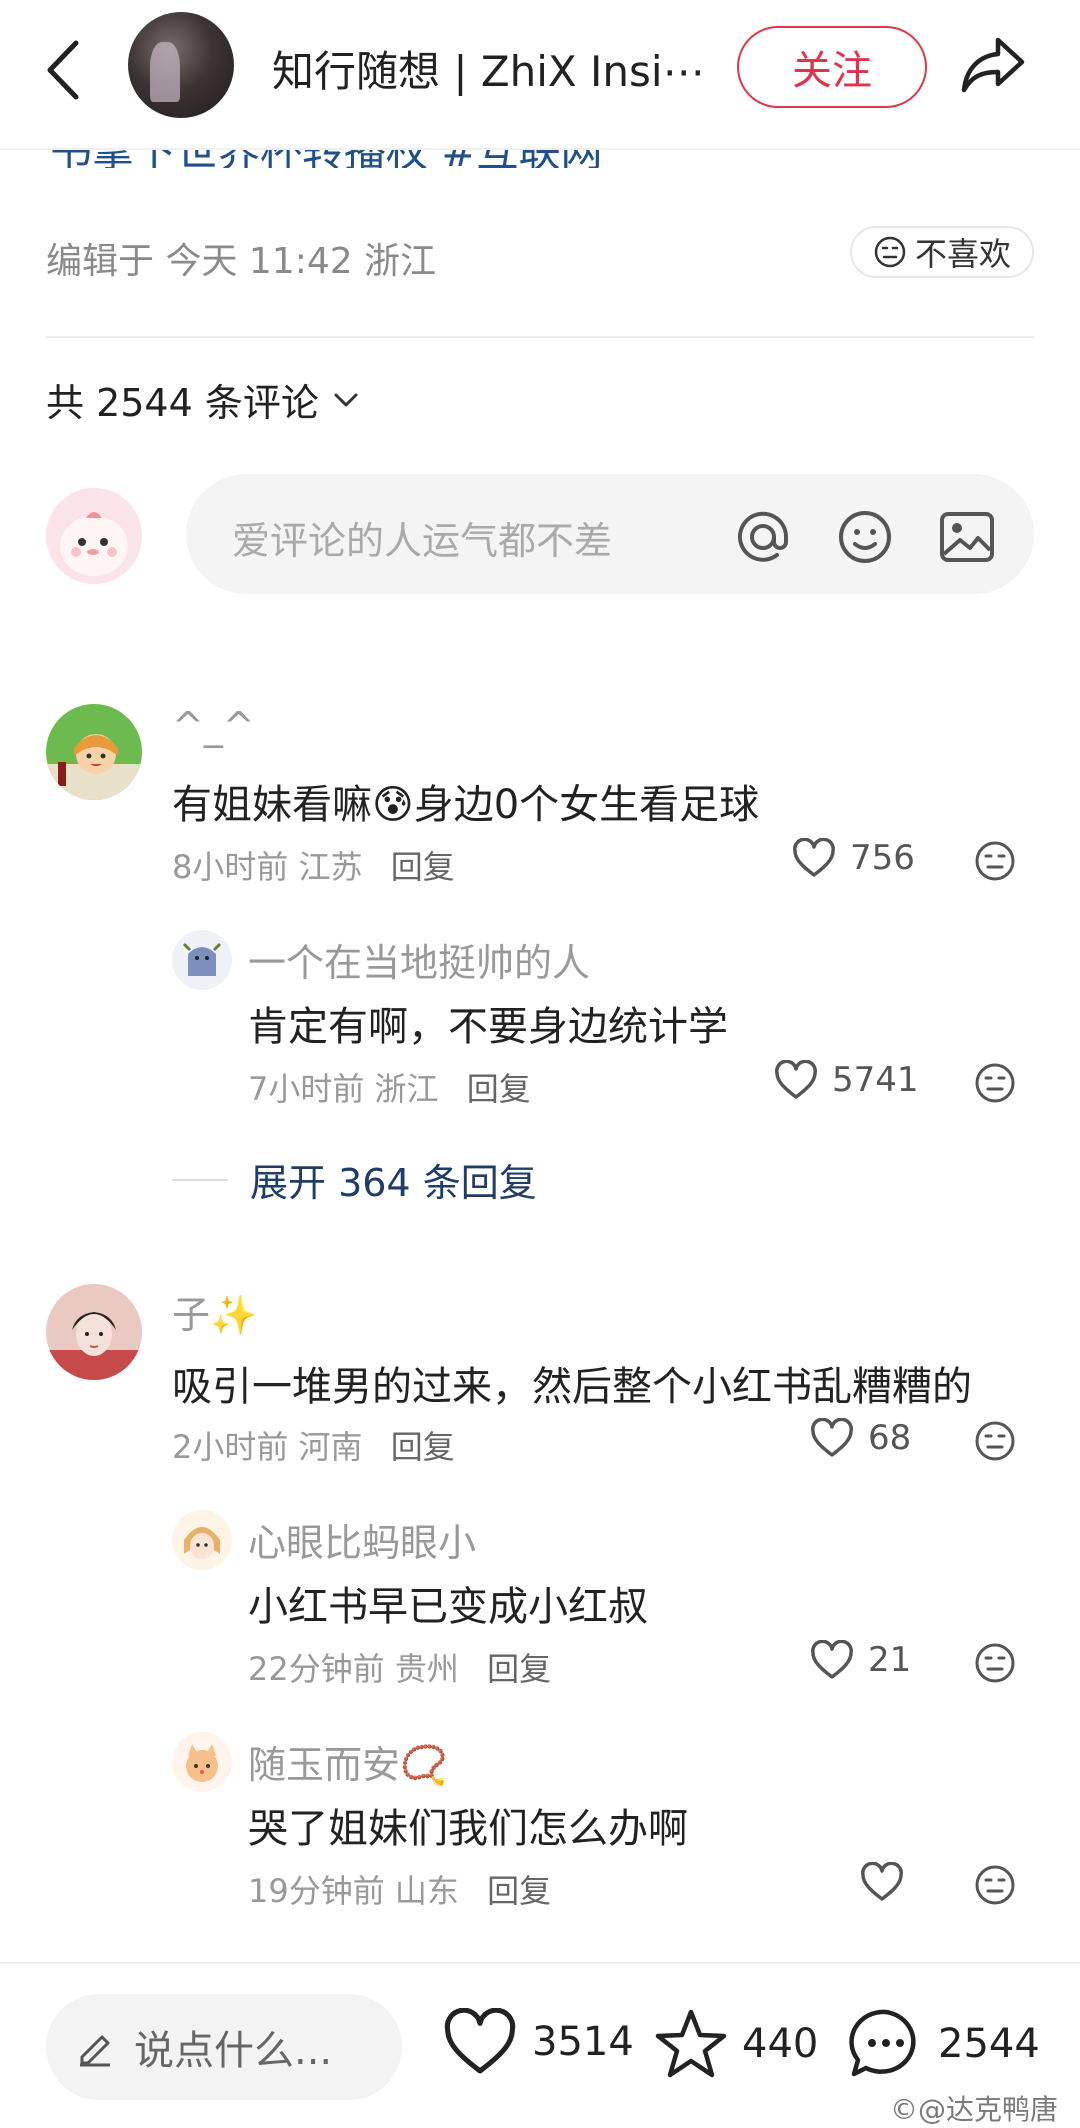 This screenshot has height=2128, width=1080. I want to click on post-comment-count: 2544, so click(989, 2044).